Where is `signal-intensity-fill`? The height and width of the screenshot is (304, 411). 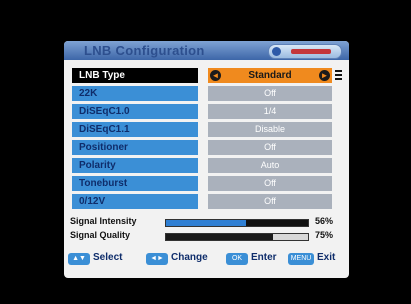 signal-intensity-fill is located at coordinates (206, 223).